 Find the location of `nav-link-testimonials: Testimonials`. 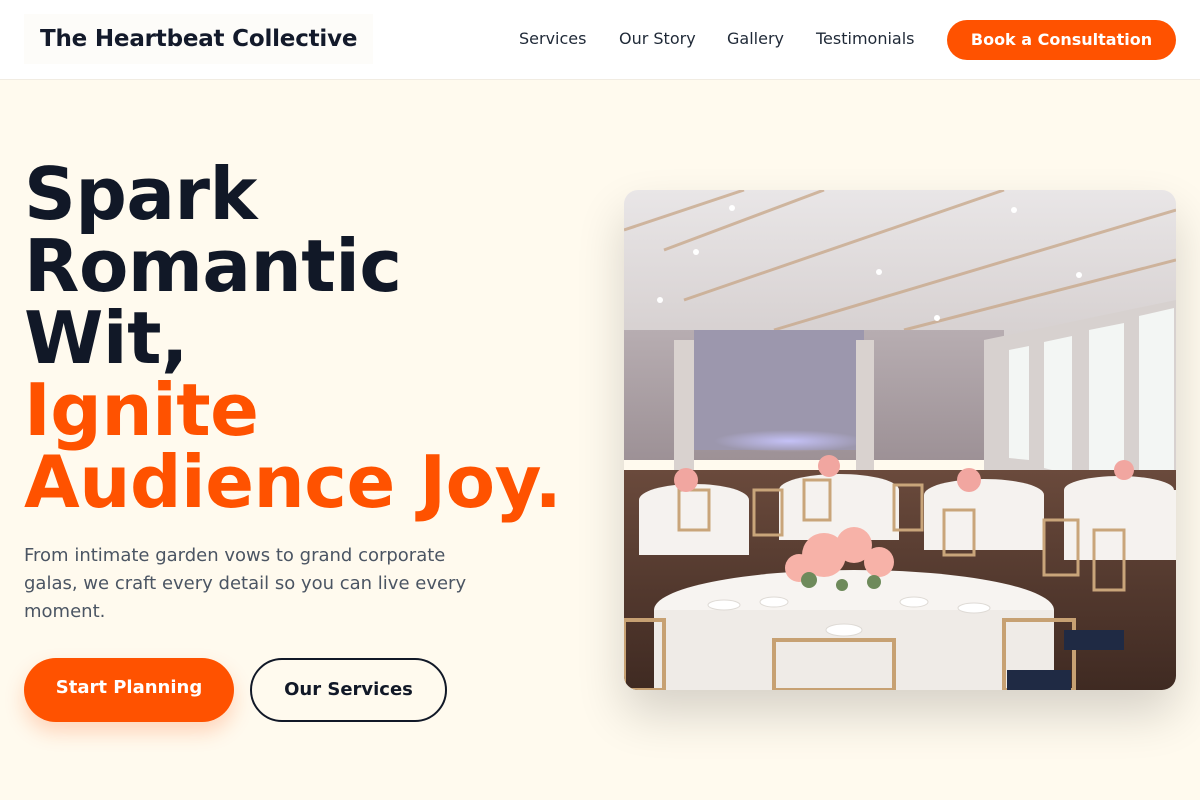

nav-link-testimonials: Testimonials is located at coordinates (865, 39).